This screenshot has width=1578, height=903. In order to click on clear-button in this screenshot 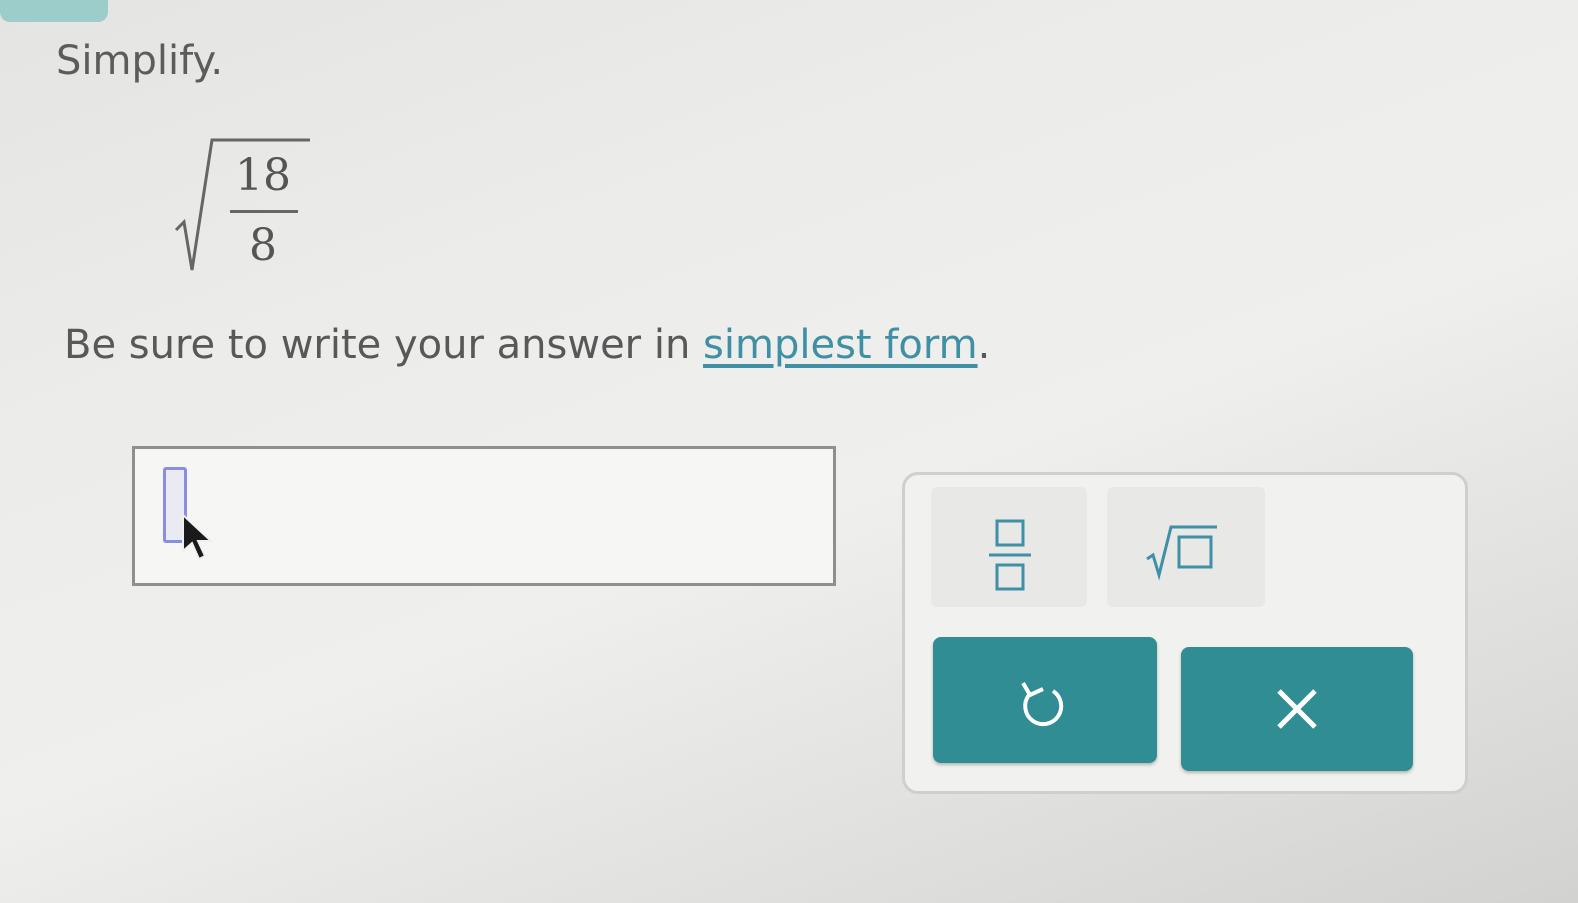, I will do `click(1297, 709)`.